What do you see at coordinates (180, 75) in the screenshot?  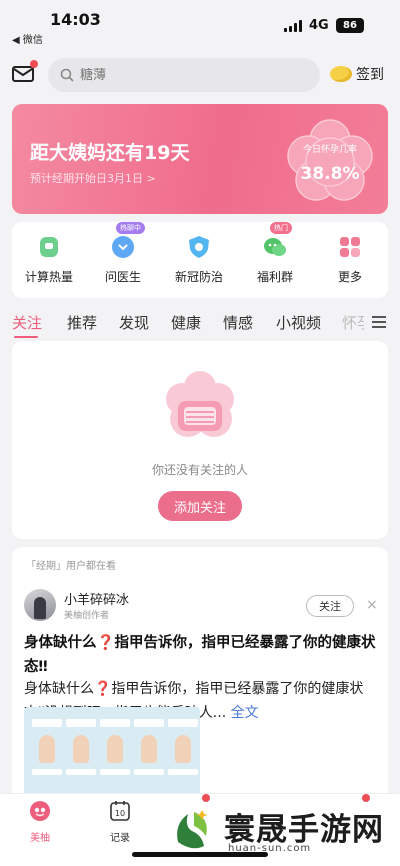 I see `search-input` at bounding box center [180, 75].